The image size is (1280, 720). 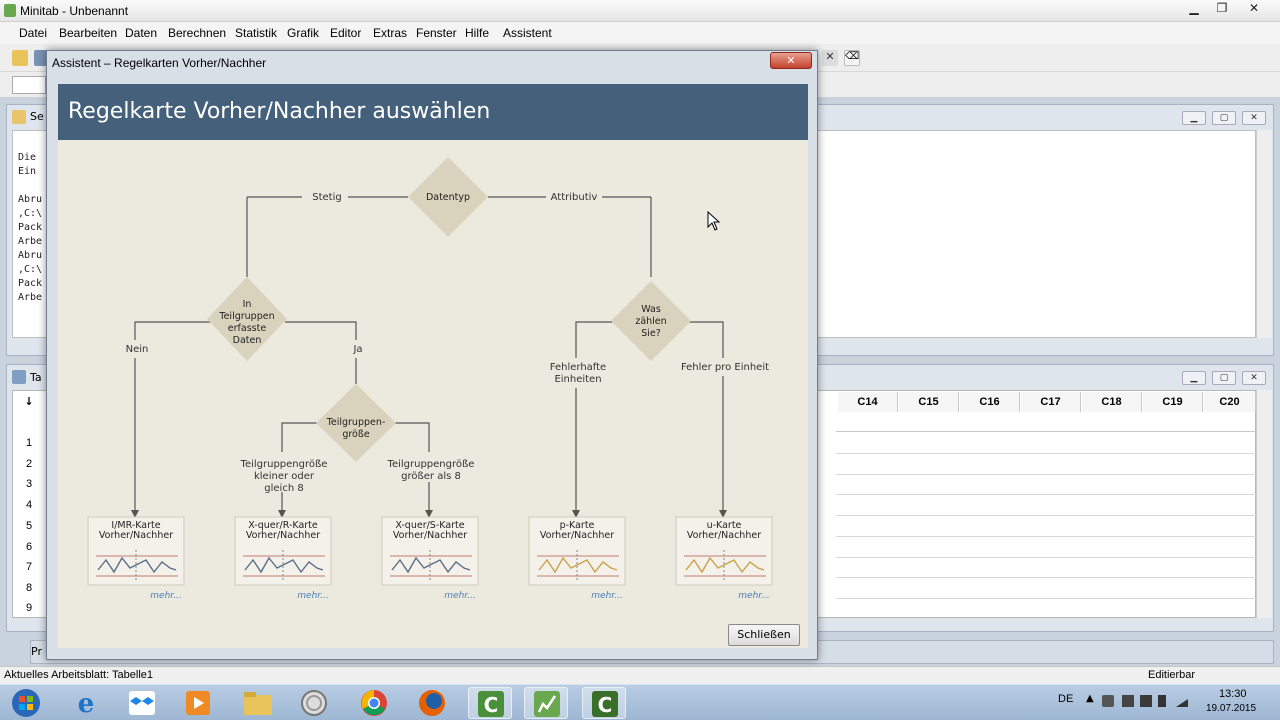 I want to click on row-header: 6, so click(x=29, y=547).